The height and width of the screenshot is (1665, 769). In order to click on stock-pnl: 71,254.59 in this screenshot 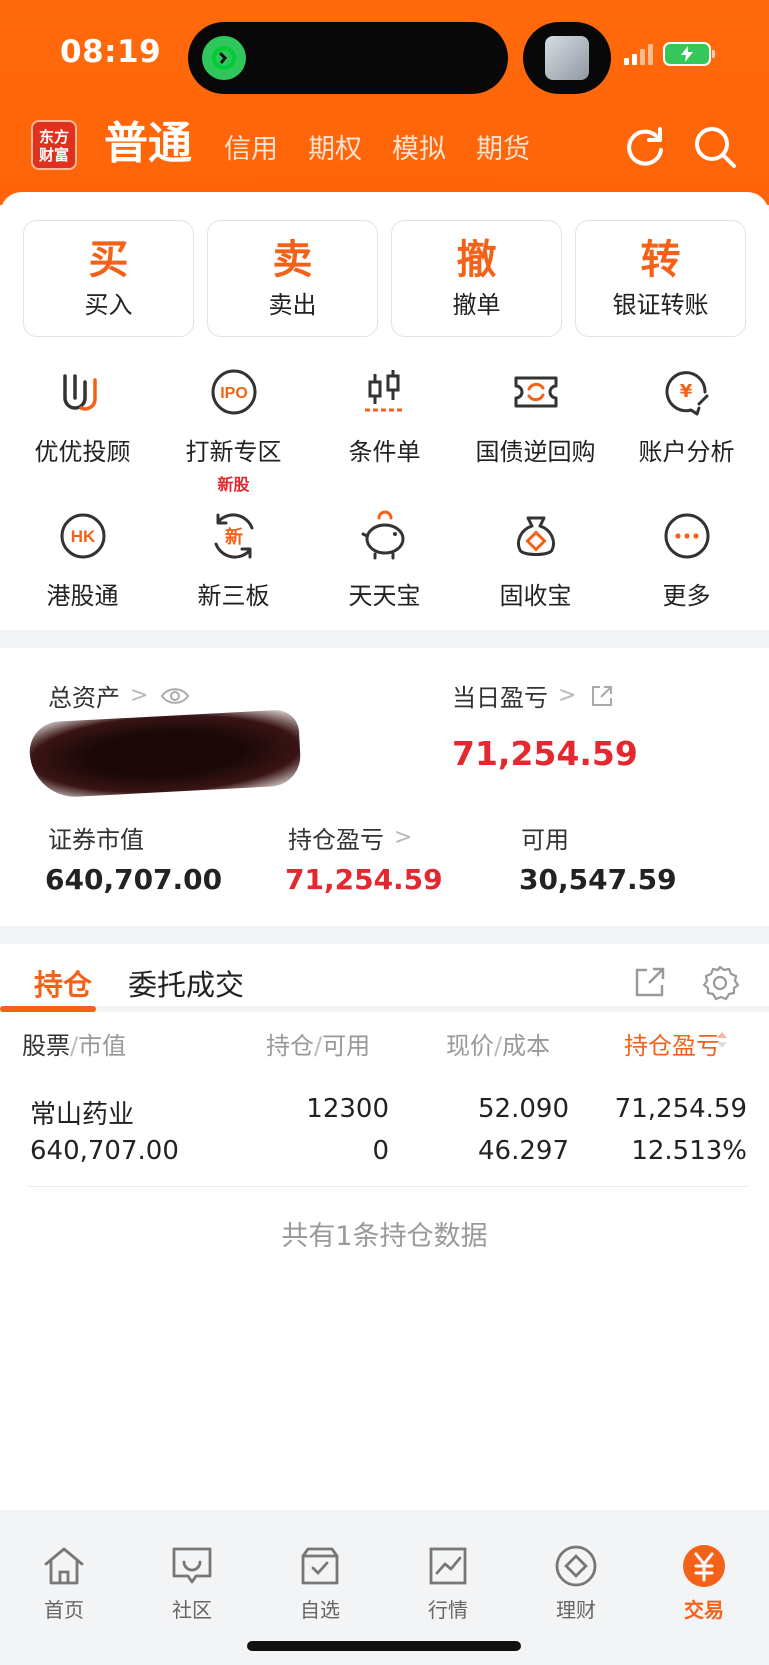, I will do `click(680, 1109)`.